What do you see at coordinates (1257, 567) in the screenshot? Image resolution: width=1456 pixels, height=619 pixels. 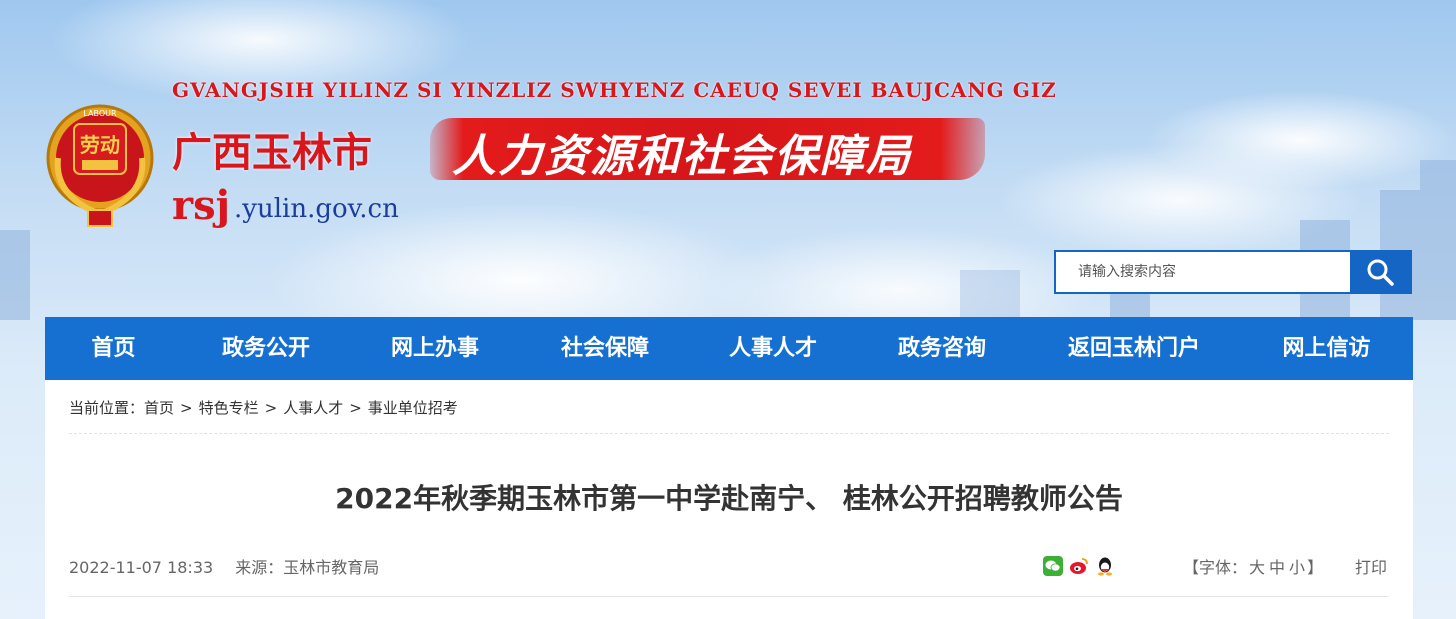 I see `font-size-large: 大` at bounding box center [1257, 567].